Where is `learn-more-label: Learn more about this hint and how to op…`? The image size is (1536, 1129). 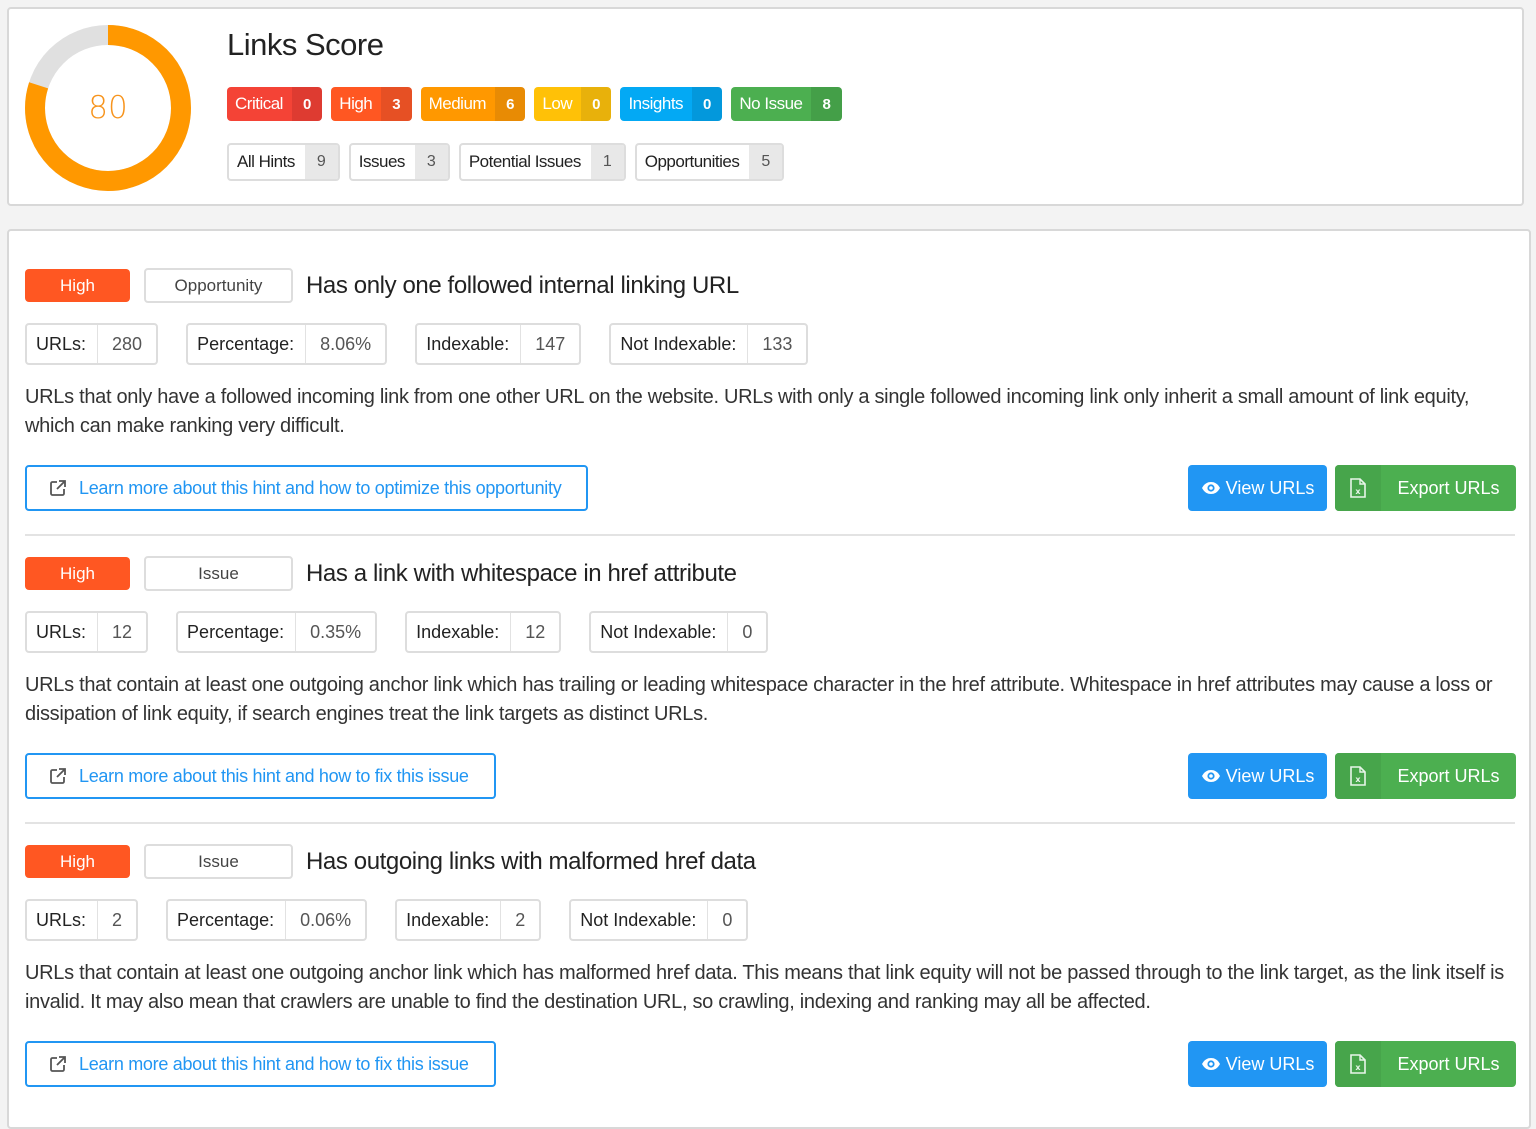
learn-more-label: Learn more about this hint and how to op… is located at coordinates (320, 487).